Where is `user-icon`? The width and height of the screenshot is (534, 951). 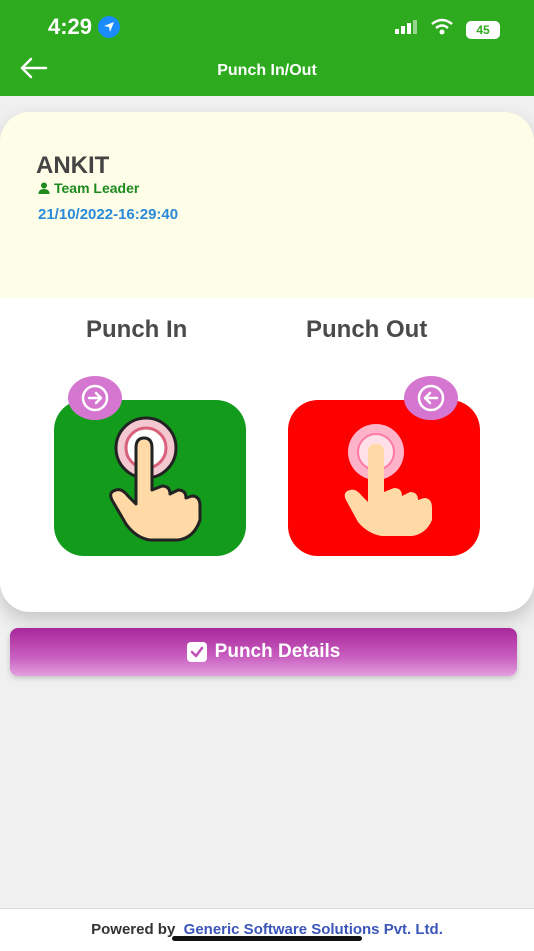 user-icon is located at coordinates (44, 188).